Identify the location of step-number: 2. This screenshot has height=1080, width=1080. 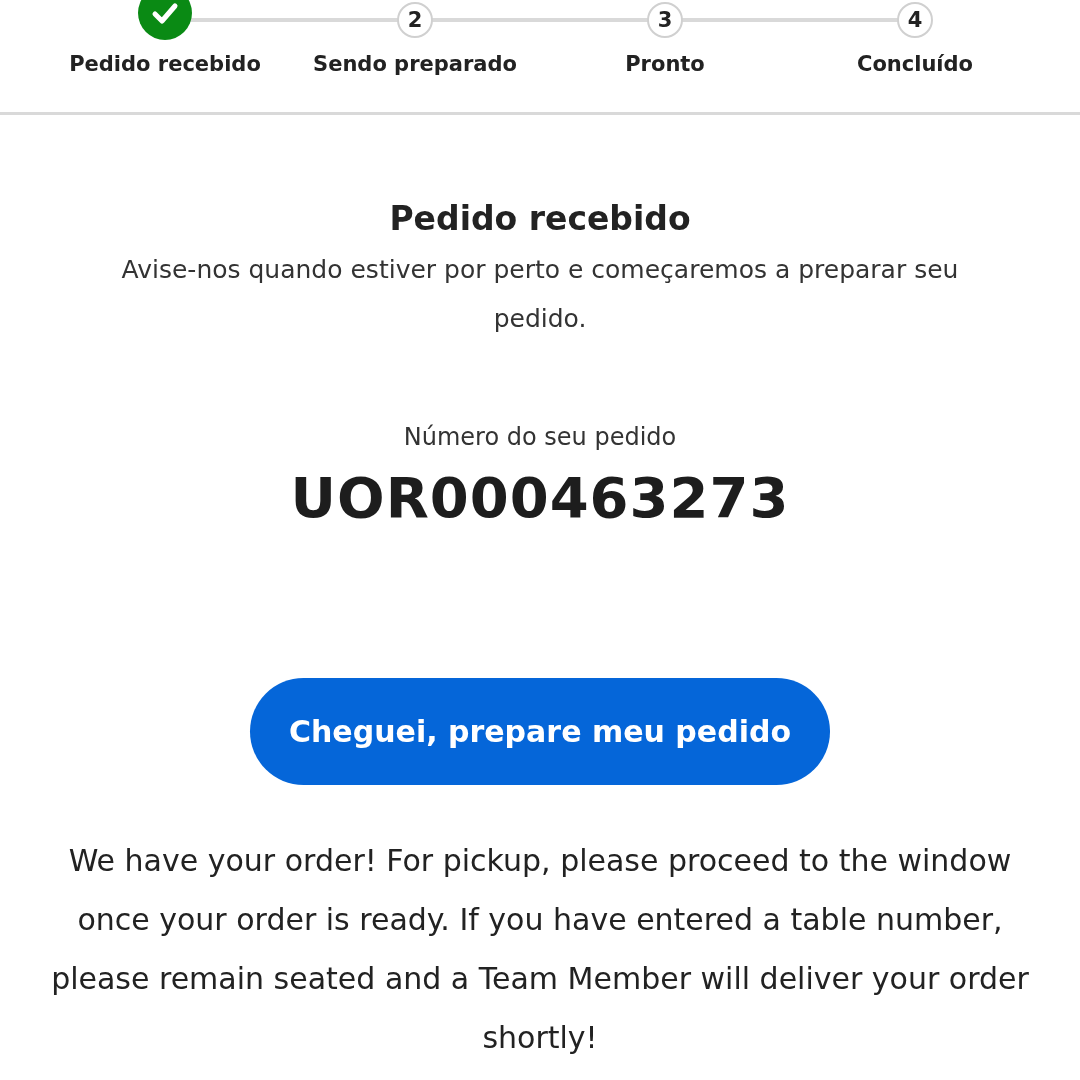
(415, 20).